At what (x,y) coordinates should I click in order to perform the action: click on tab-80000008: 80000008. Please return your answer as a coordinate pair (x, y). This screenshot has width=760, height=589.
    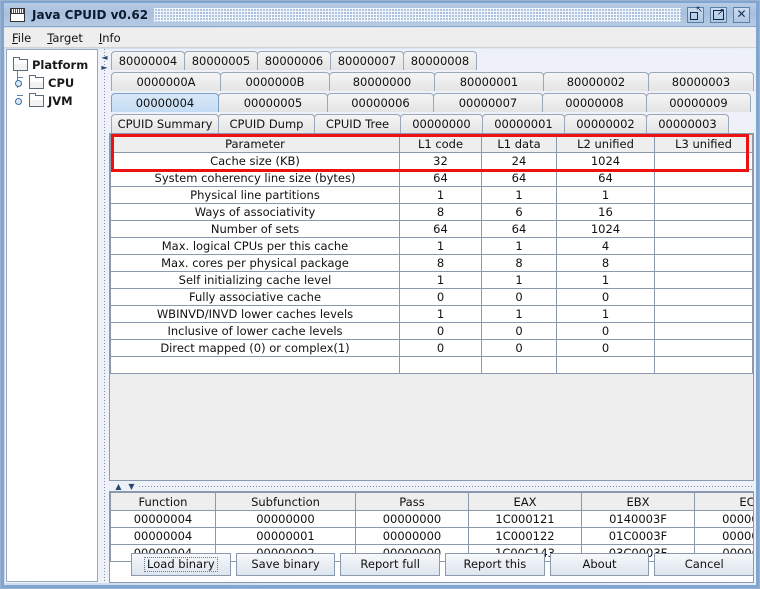
    Looking at the image, I should click on (440, 60).